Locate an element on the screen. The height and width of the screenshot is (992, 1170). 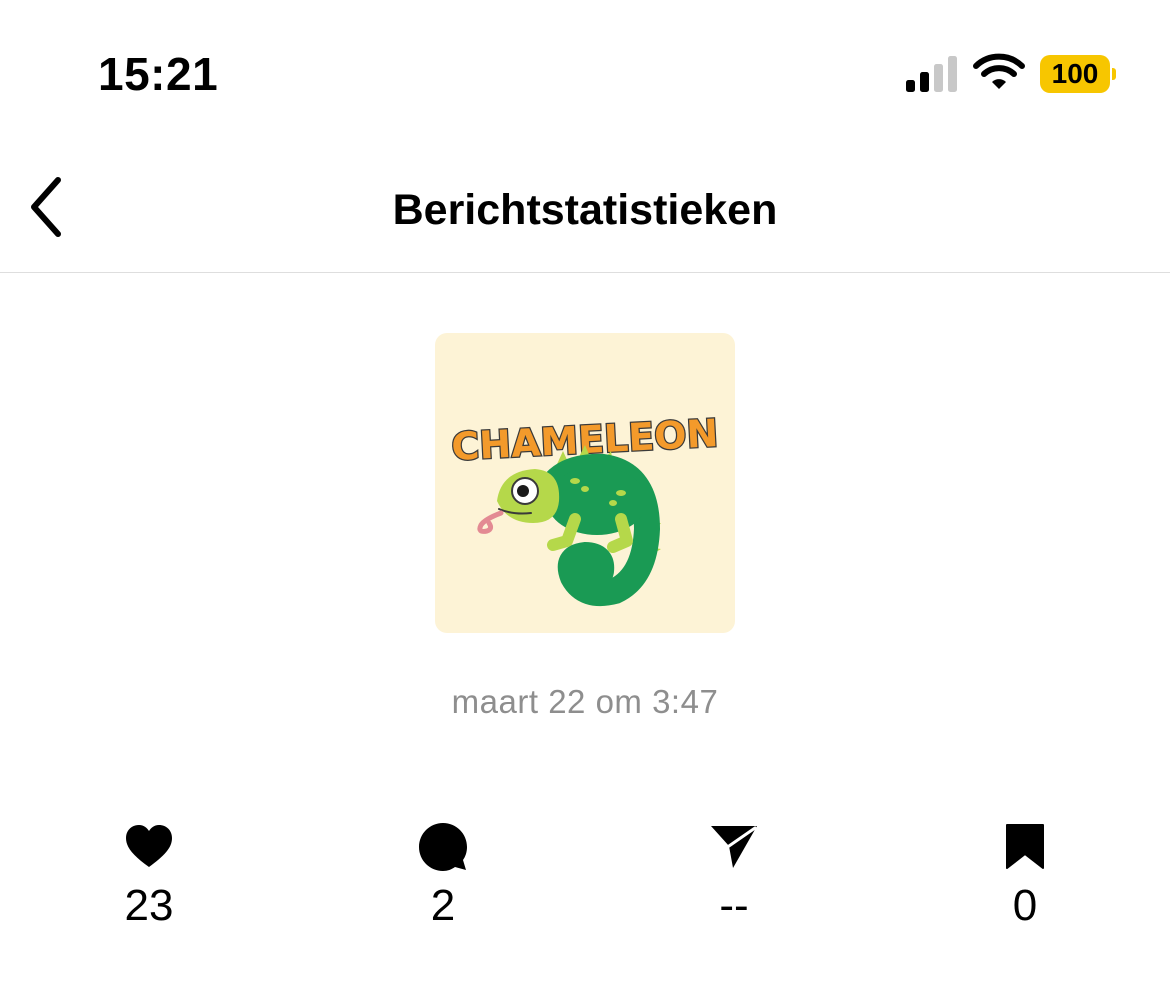
post-date: maart 22 om 3:47 is located at coordinates (585, 701).